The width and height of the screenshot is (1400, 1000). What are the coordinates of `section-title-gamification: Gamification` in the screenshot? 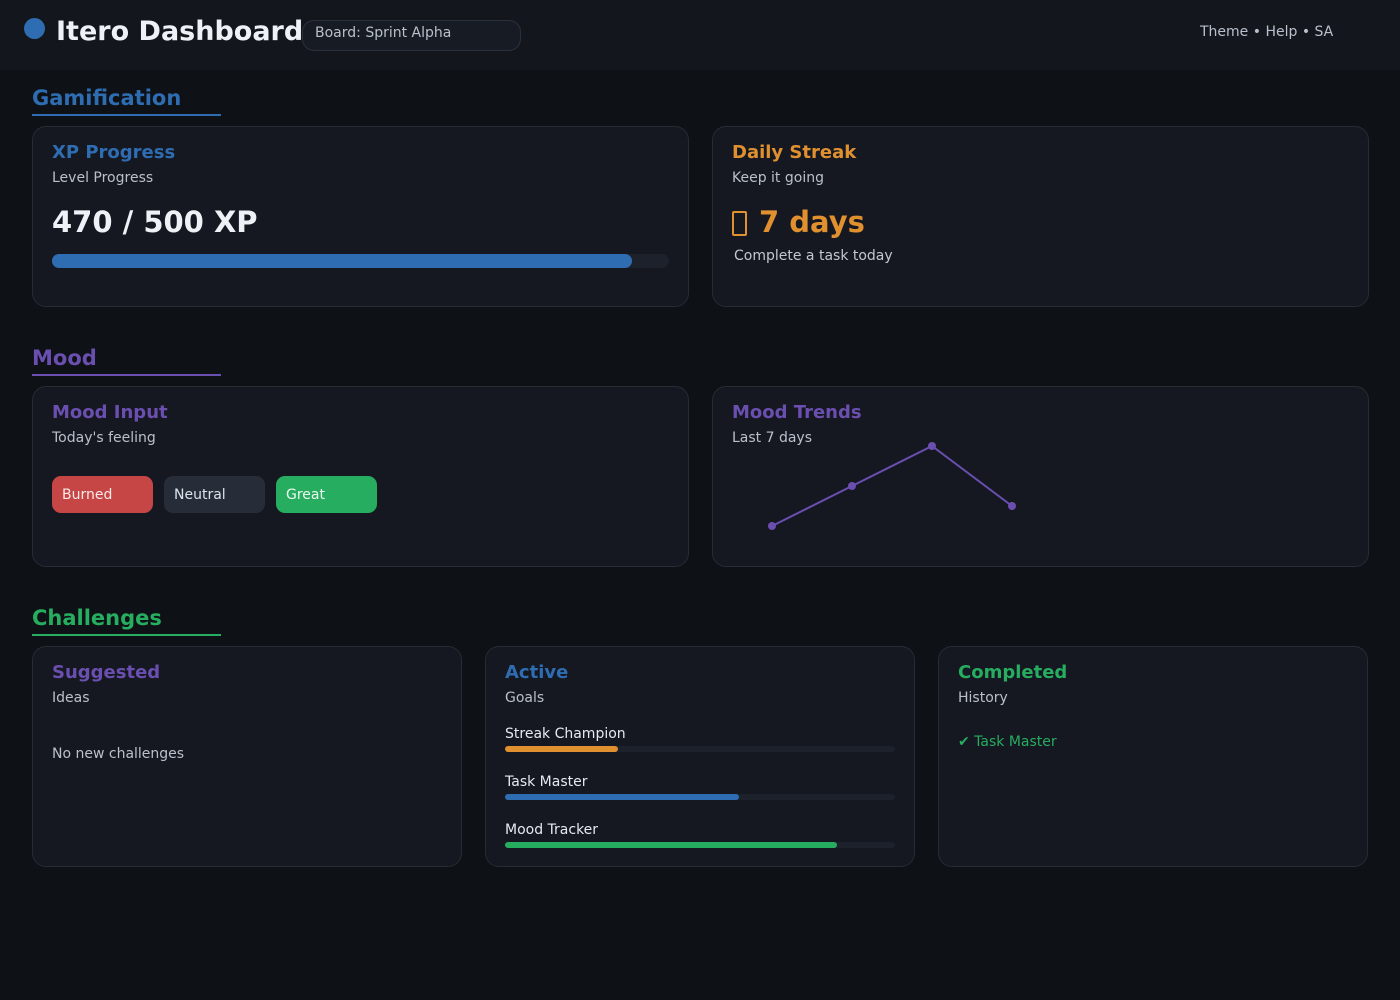 It's located at (107, 98).